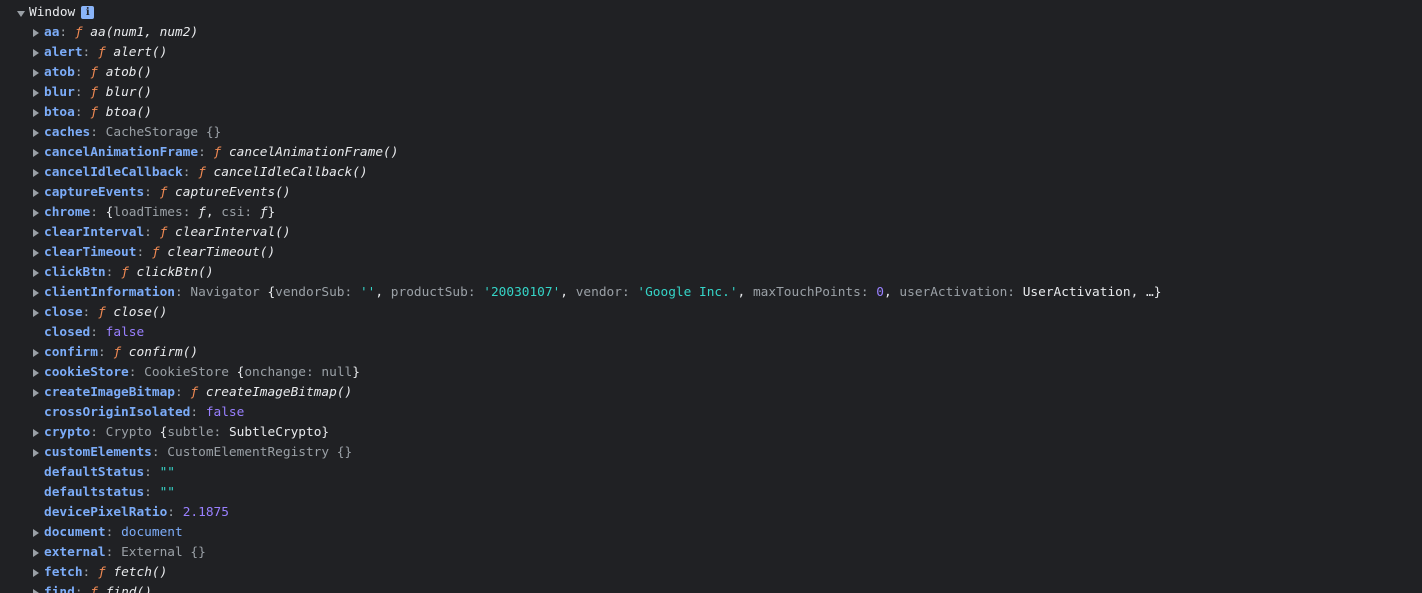 The width and height of the screenshot is (1422, 593). Describe the element at coordinates (310, 292) in the screenshot. I see `preview-key: vendorSub` at that location.